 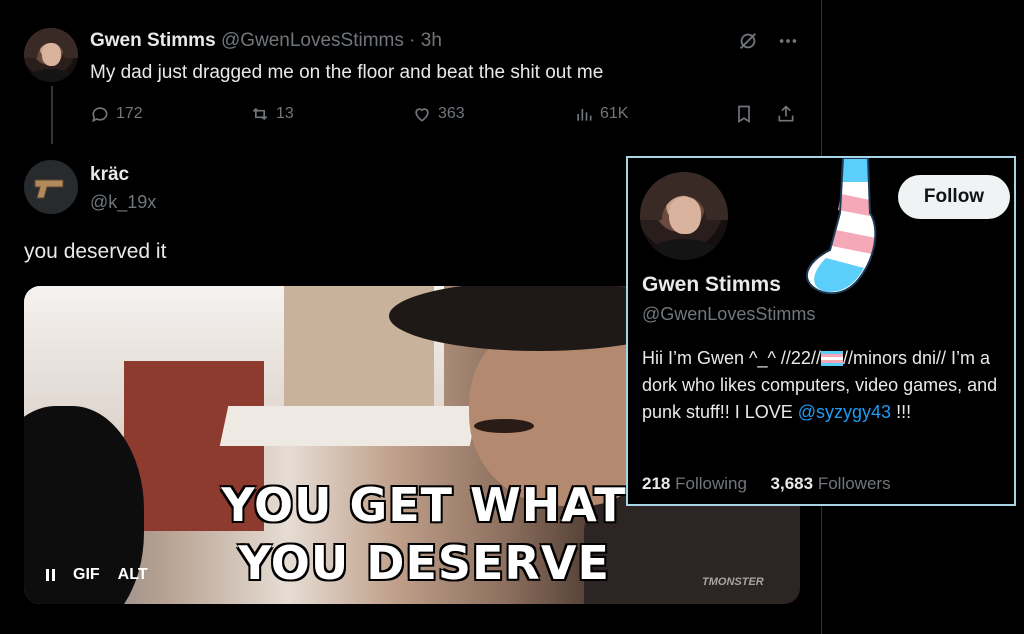 What do you see at coordinates (51, 55) in the screenshot?
I see `post-author-avatar` at bounding box center [51, 55].